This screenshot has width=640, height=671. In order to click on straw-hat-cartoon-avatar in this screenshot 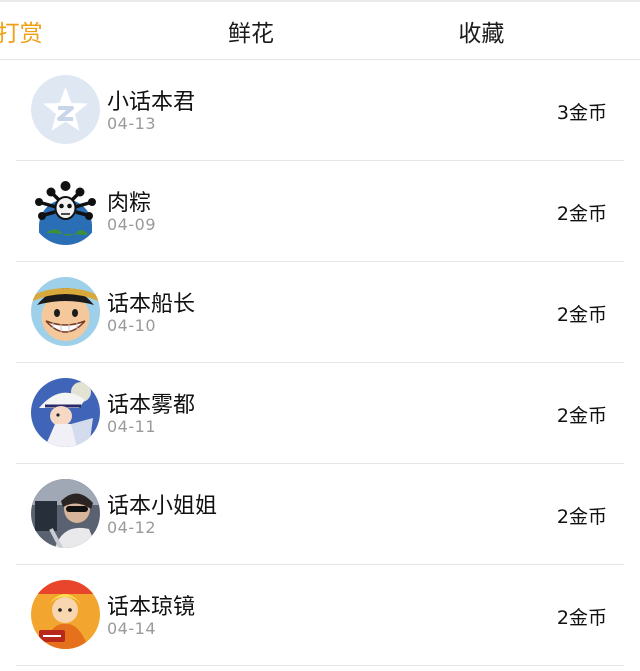, I will do `click(65, 311)`.